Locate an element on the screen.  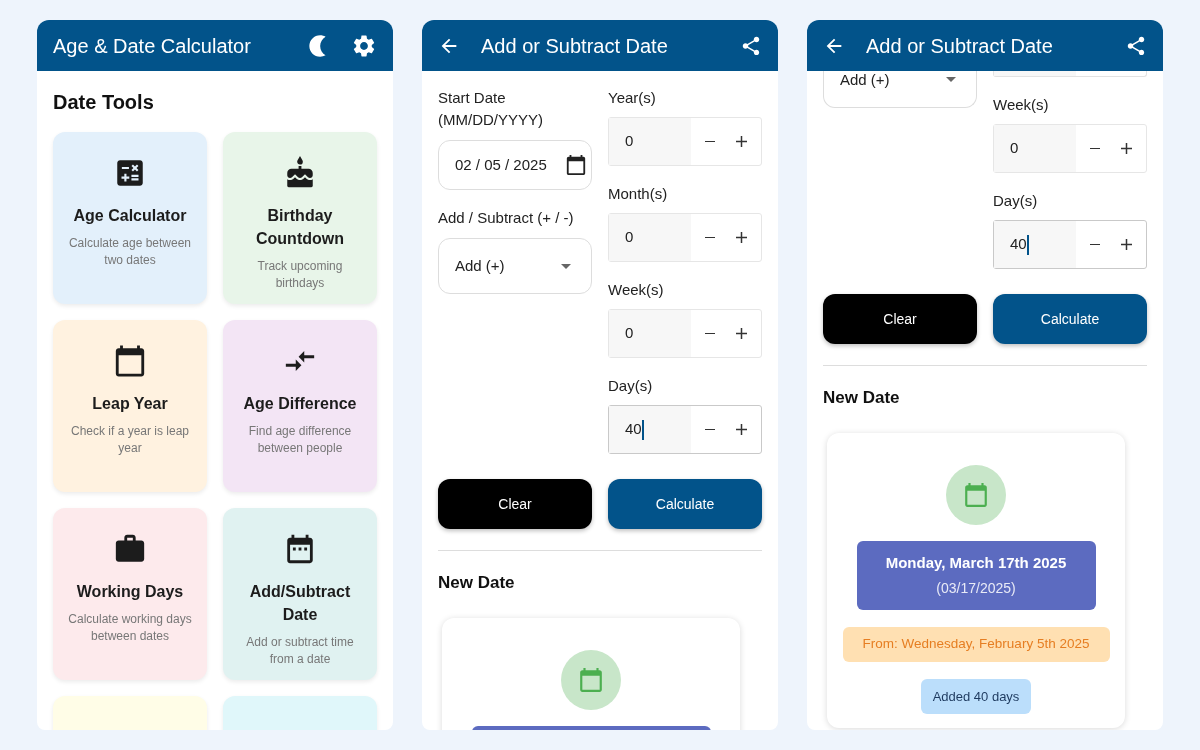
date-field: 02 / 05 / 2025 is located at coordinates (515, 165).